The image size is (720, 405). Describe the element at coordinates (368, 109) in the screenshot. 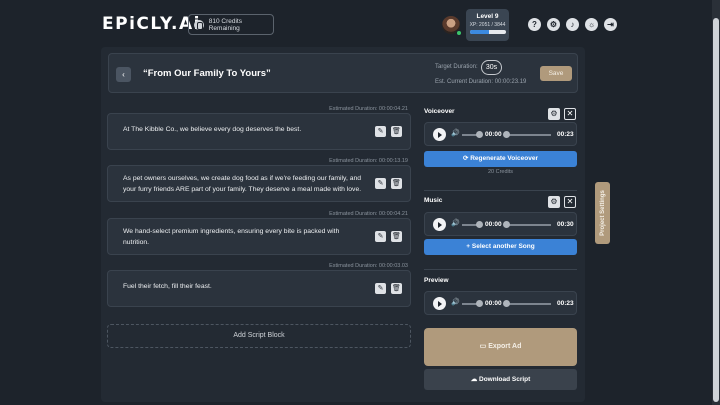

I see `block-1-estimated-duration: Estimated Duration: 00:00:04.21` at that location.